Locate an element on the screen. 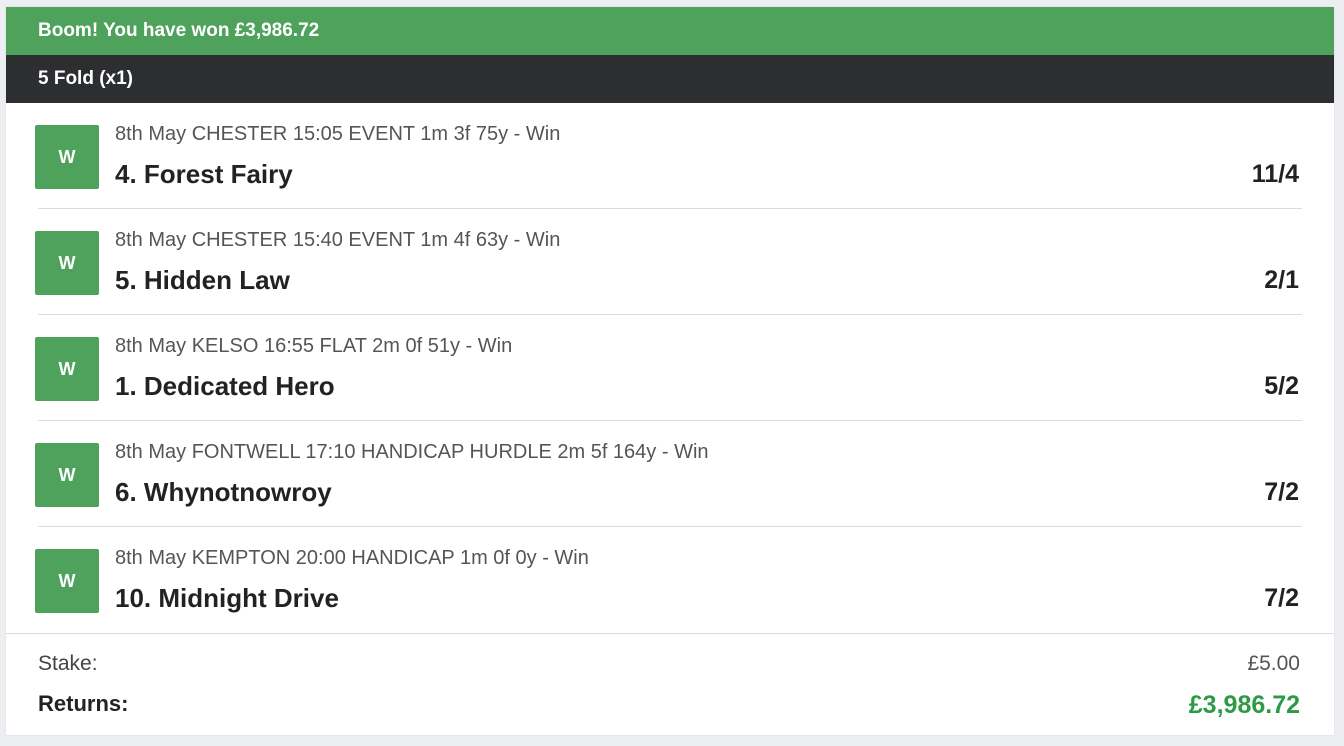 The width and height of the screenshot is (1344, 746). selection-event: 8th May KELSO 16:55 FLAT 2m 0f 51y - Win is located at coordinates (314, 346).